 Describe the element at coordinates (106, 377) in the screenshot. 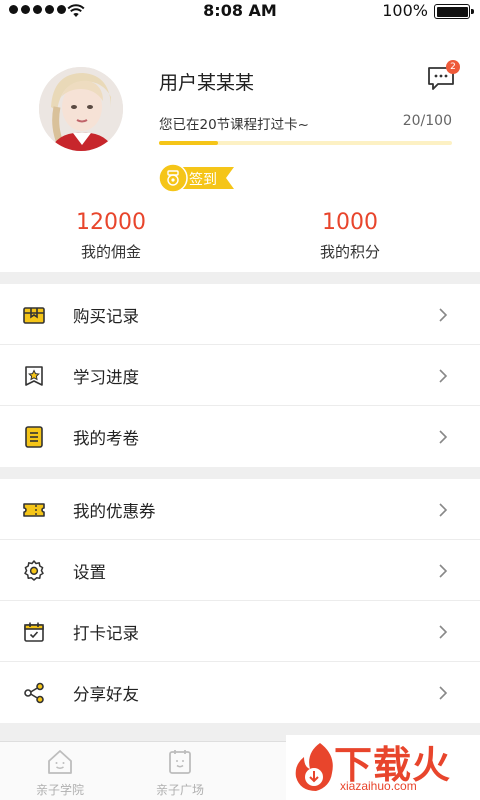

I see `menu-label: 学习进度` at that location.